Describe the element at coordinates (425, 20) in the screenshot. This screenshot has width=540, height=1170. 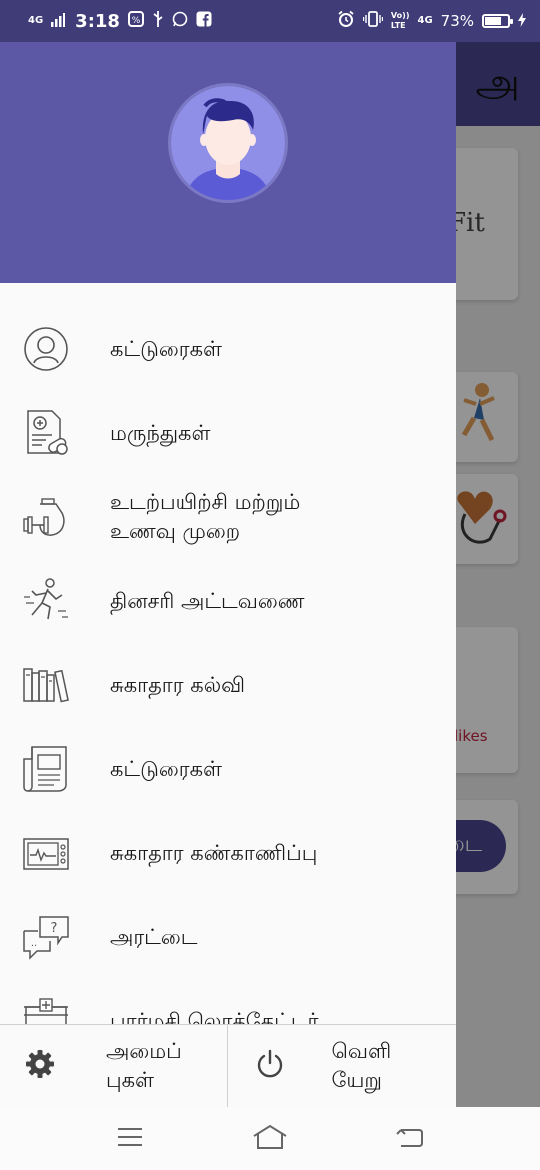
I see `network-type-2: 4G` at that location.